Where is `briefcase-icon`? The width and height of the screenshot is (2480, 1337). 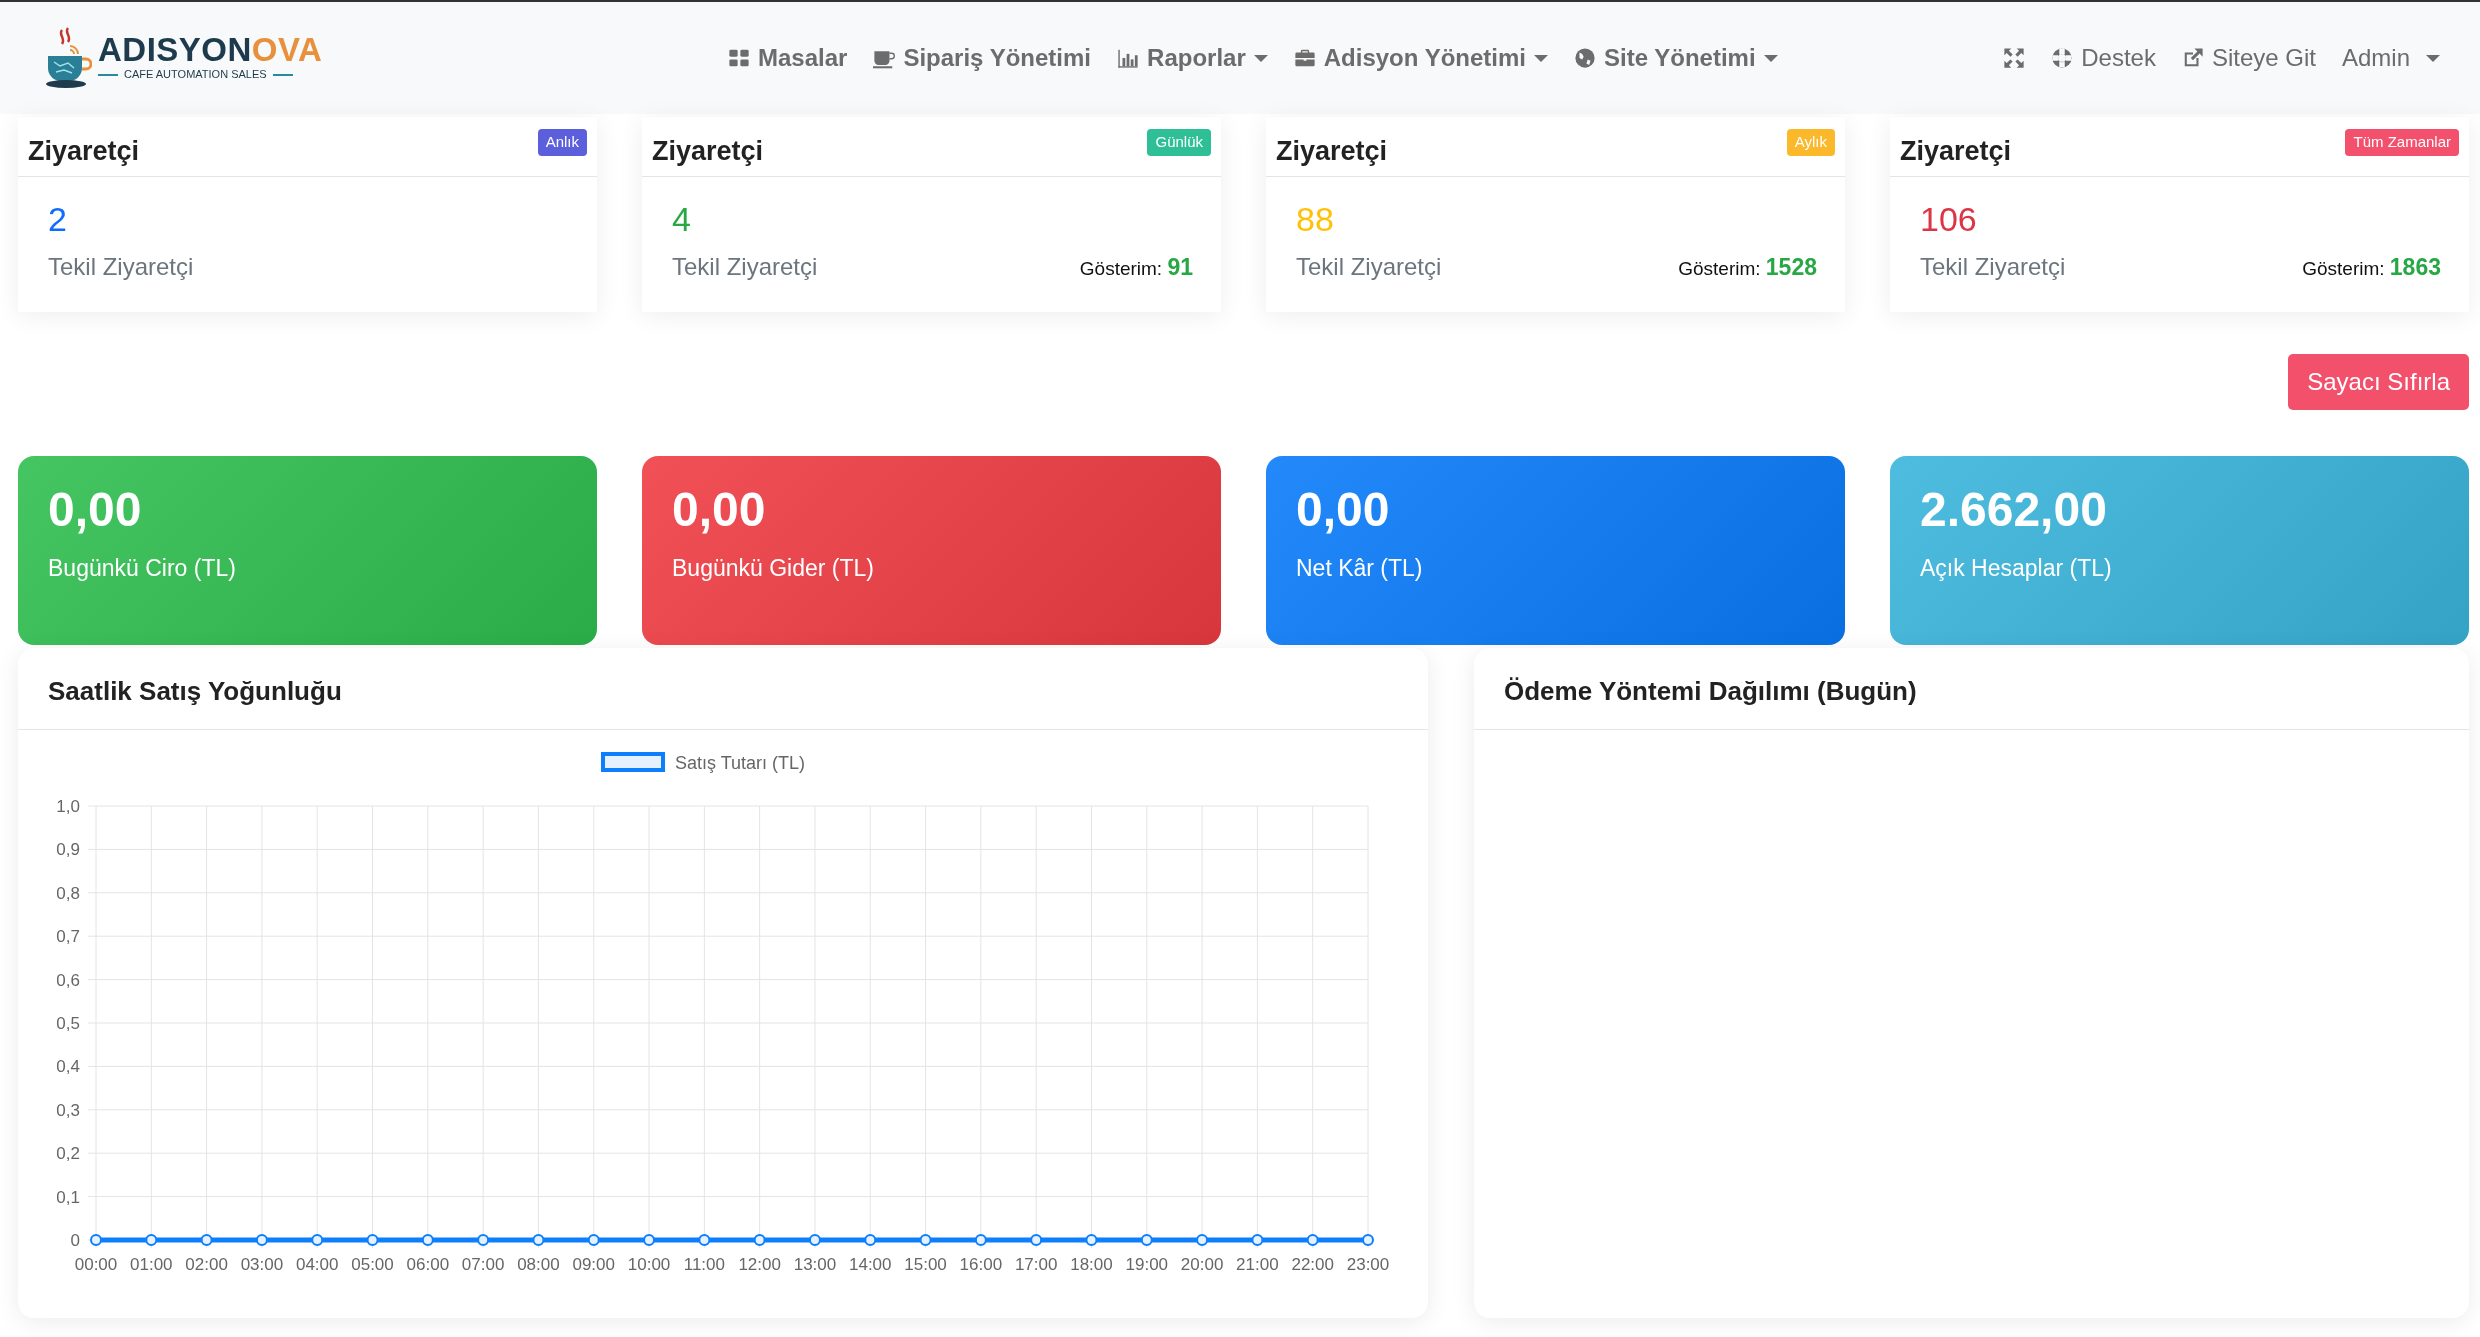 briefcase-icon is located at coordinates (1304, 58).